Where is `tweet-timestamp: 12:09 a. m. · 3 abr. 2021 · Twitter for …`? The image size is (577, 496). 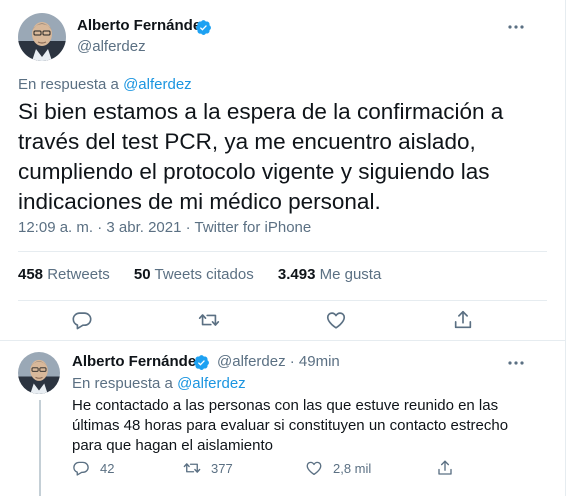 tweet-timestamp: 12:09 a. m. · 3 abr. 2021 · Twitter for … is located at coordinates (164, 227).